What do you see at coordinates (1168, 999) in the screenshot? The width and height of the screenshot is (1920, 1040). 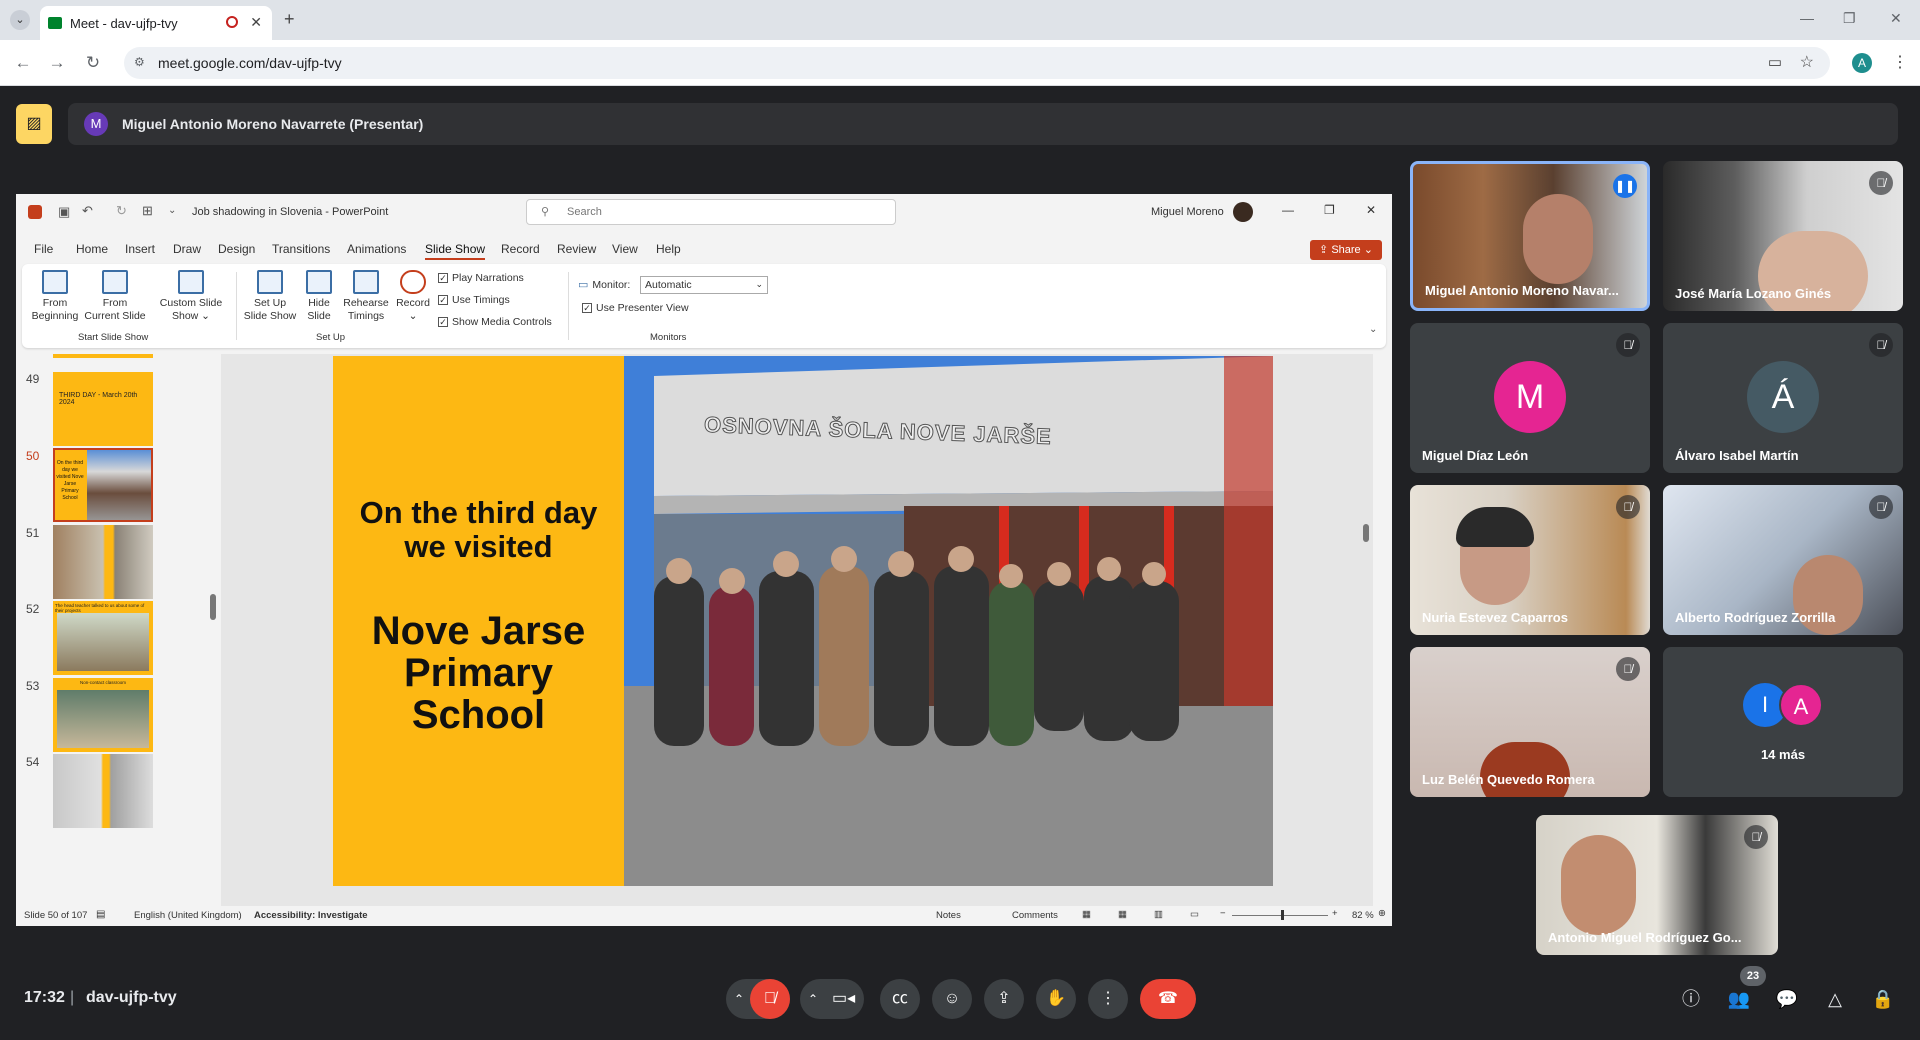 I see `leave-call-button: ☎` at bounding box center [1168, 999].